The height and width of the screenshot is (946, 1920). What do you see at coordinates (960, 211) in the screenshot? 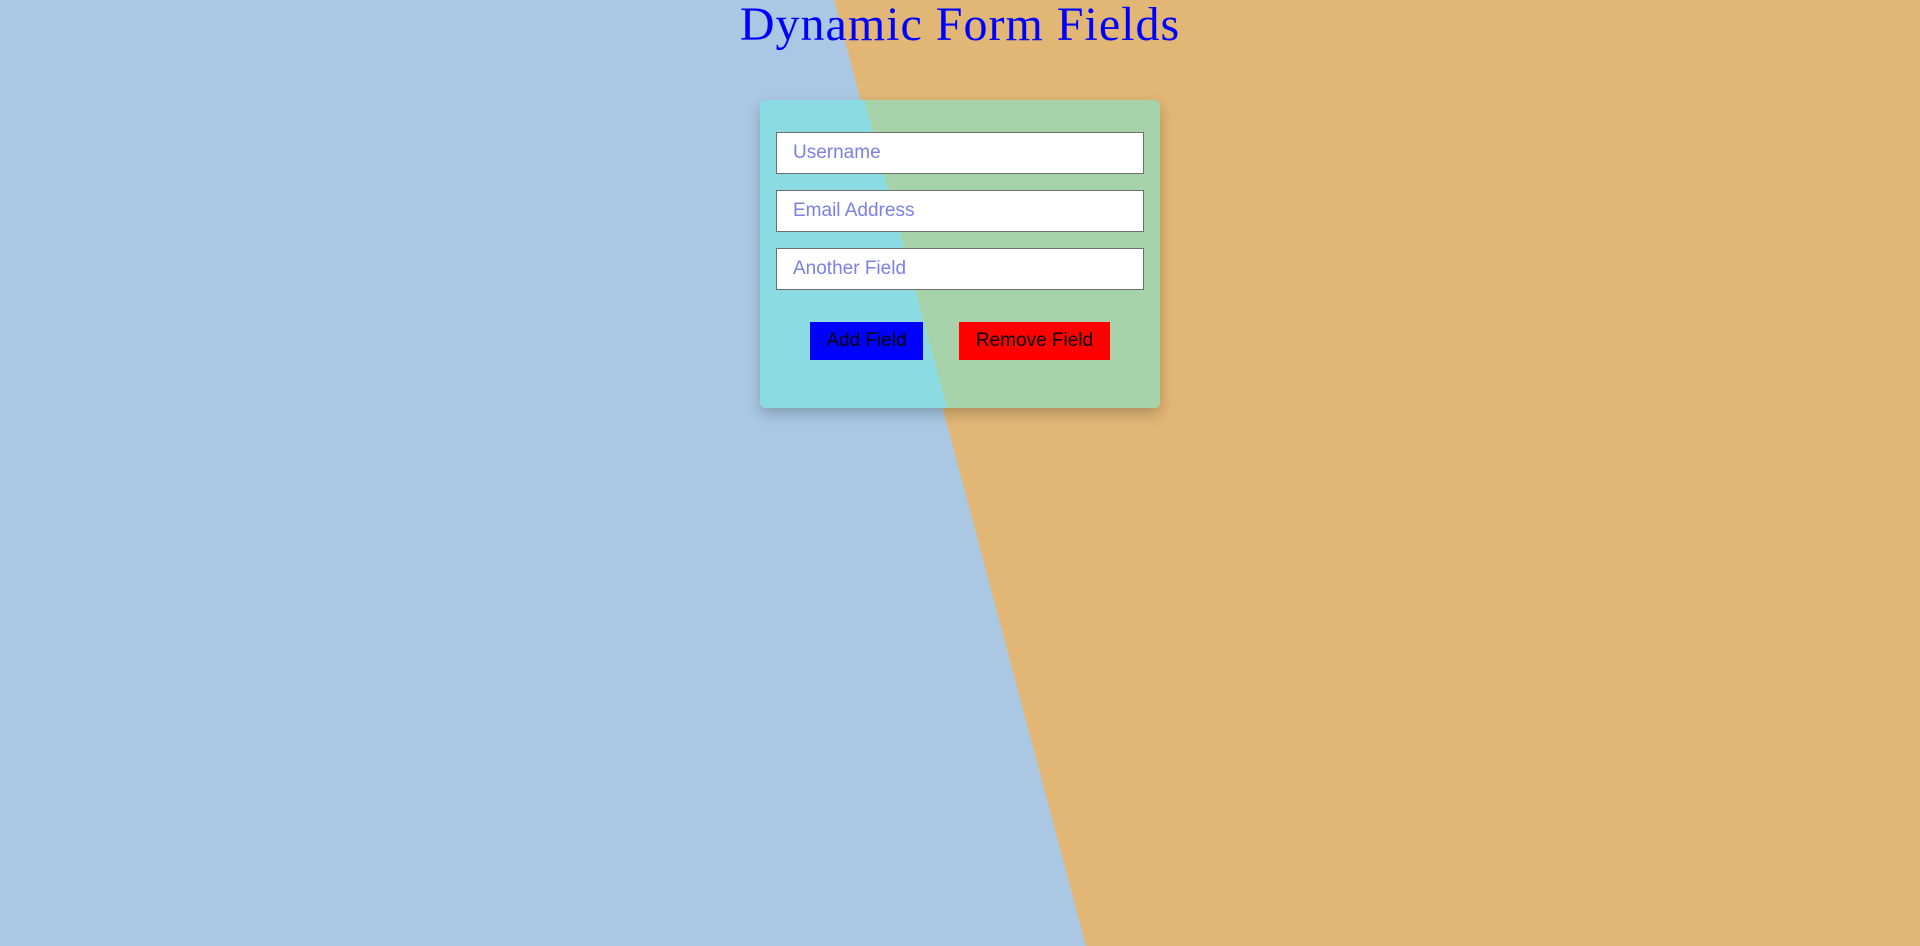
I see `email-address-field` at bounding box center [960, 211].